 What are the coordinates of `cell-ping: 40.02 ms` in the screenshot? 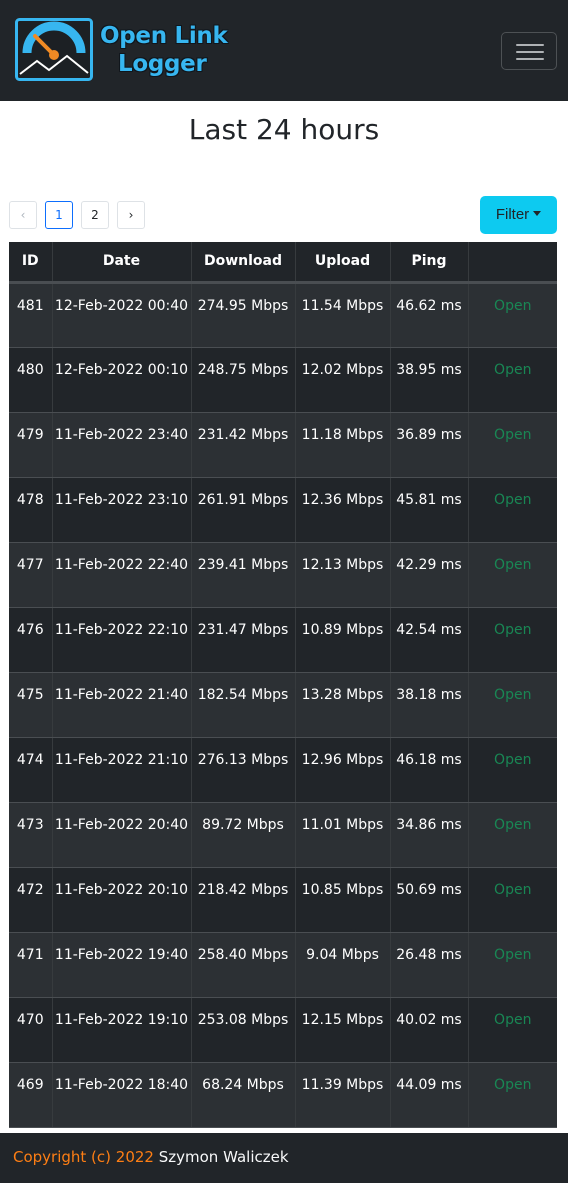 It's located at (429, 1030).